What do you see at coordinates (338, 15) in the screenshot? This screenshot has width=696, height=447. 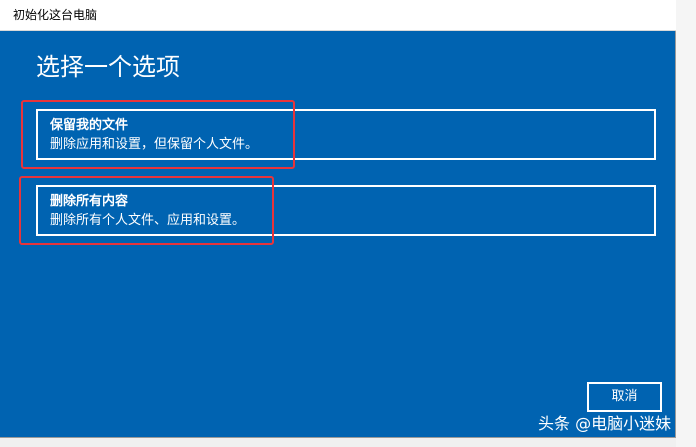 I see `title-bar: 初始化这台电脑` at bounding box center [338, 15].